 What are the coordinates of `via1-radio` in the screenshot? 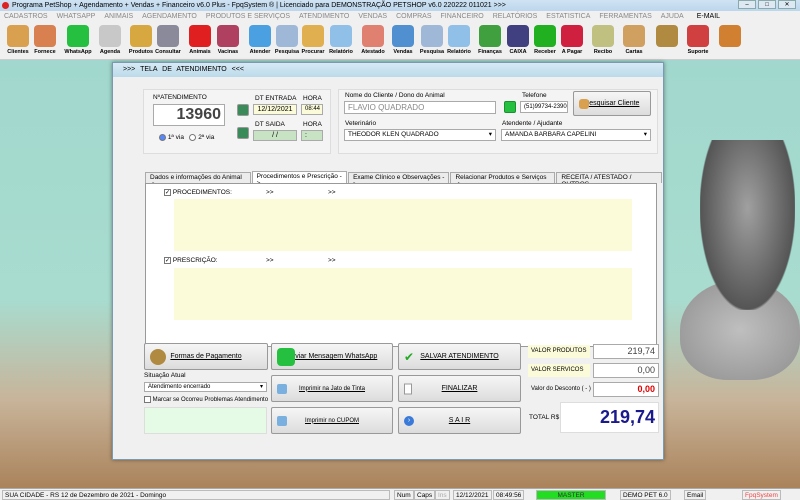 It's located at (162, 137).